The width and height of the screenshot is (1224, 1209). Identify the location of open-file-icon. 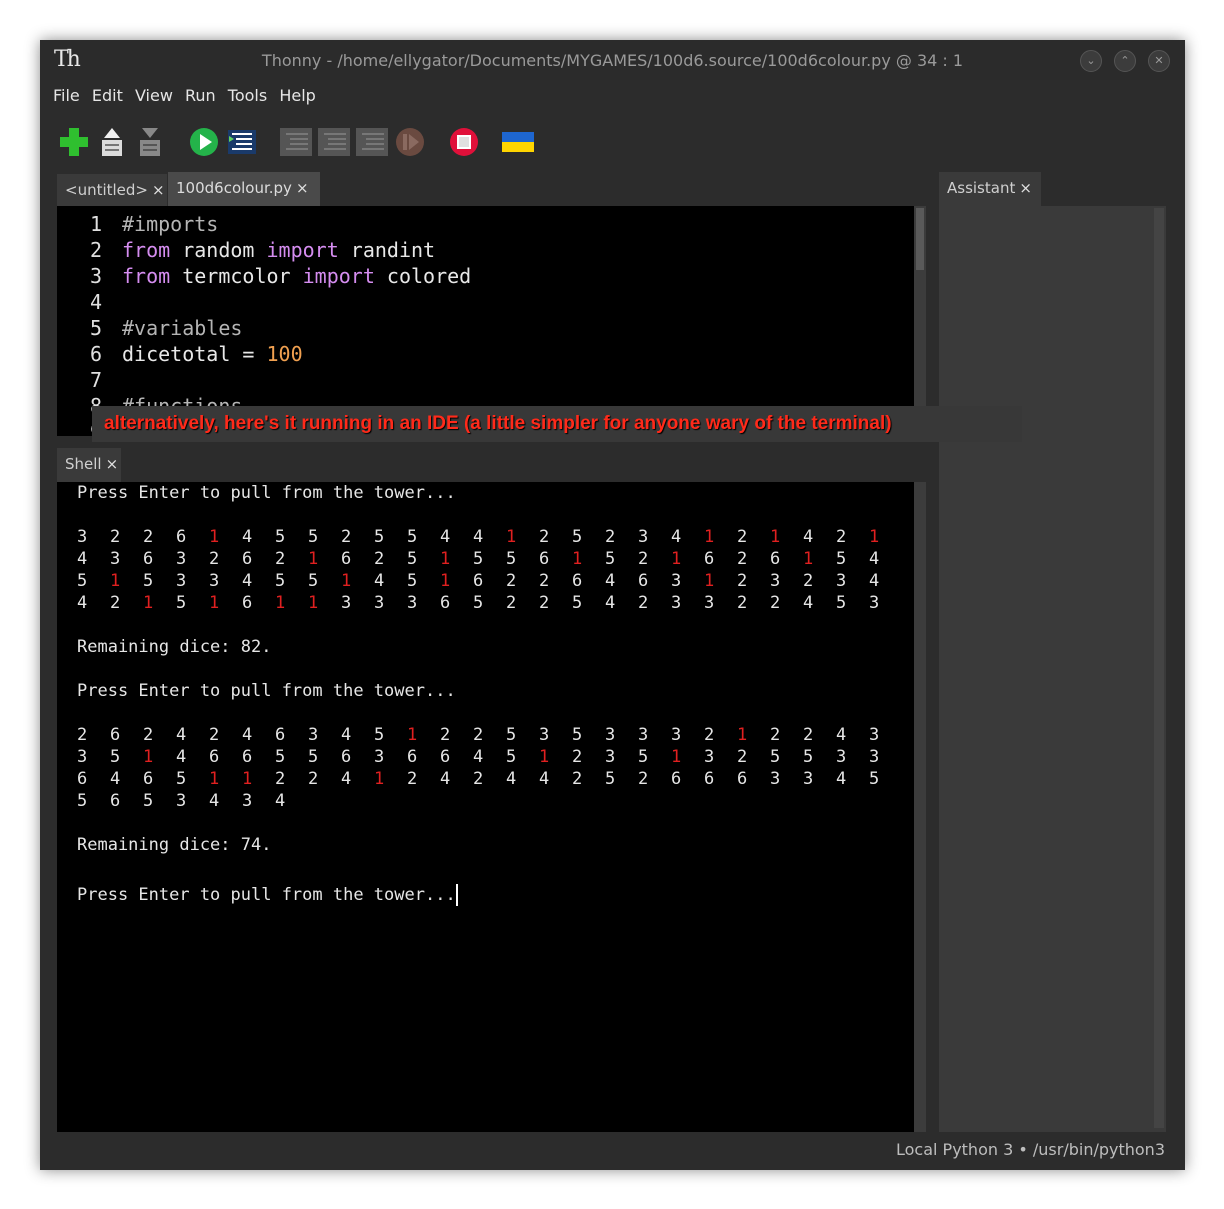
(112, 142).